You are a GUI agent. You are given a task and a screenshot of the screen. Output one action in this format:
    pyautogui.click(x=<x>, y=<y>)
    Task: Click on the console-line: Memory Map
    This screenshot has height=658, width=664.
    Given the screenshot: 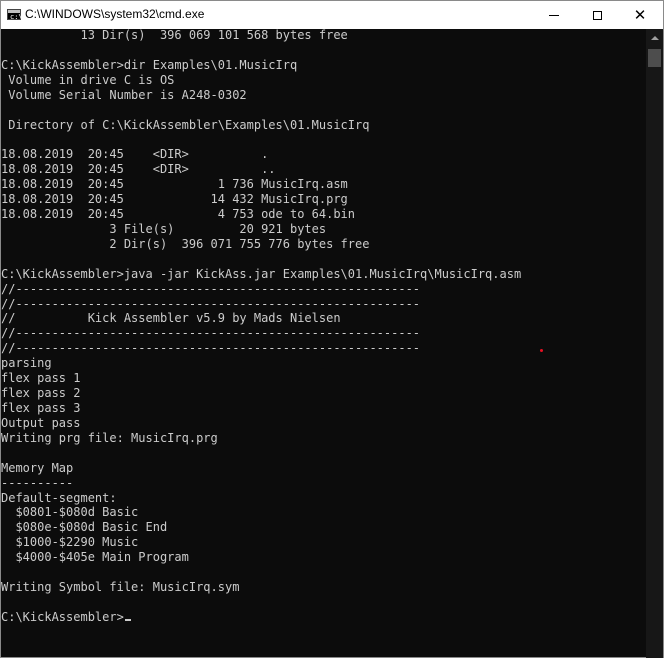 What is the action you would take?
    pyautogui.click(x=37, y=467)
    